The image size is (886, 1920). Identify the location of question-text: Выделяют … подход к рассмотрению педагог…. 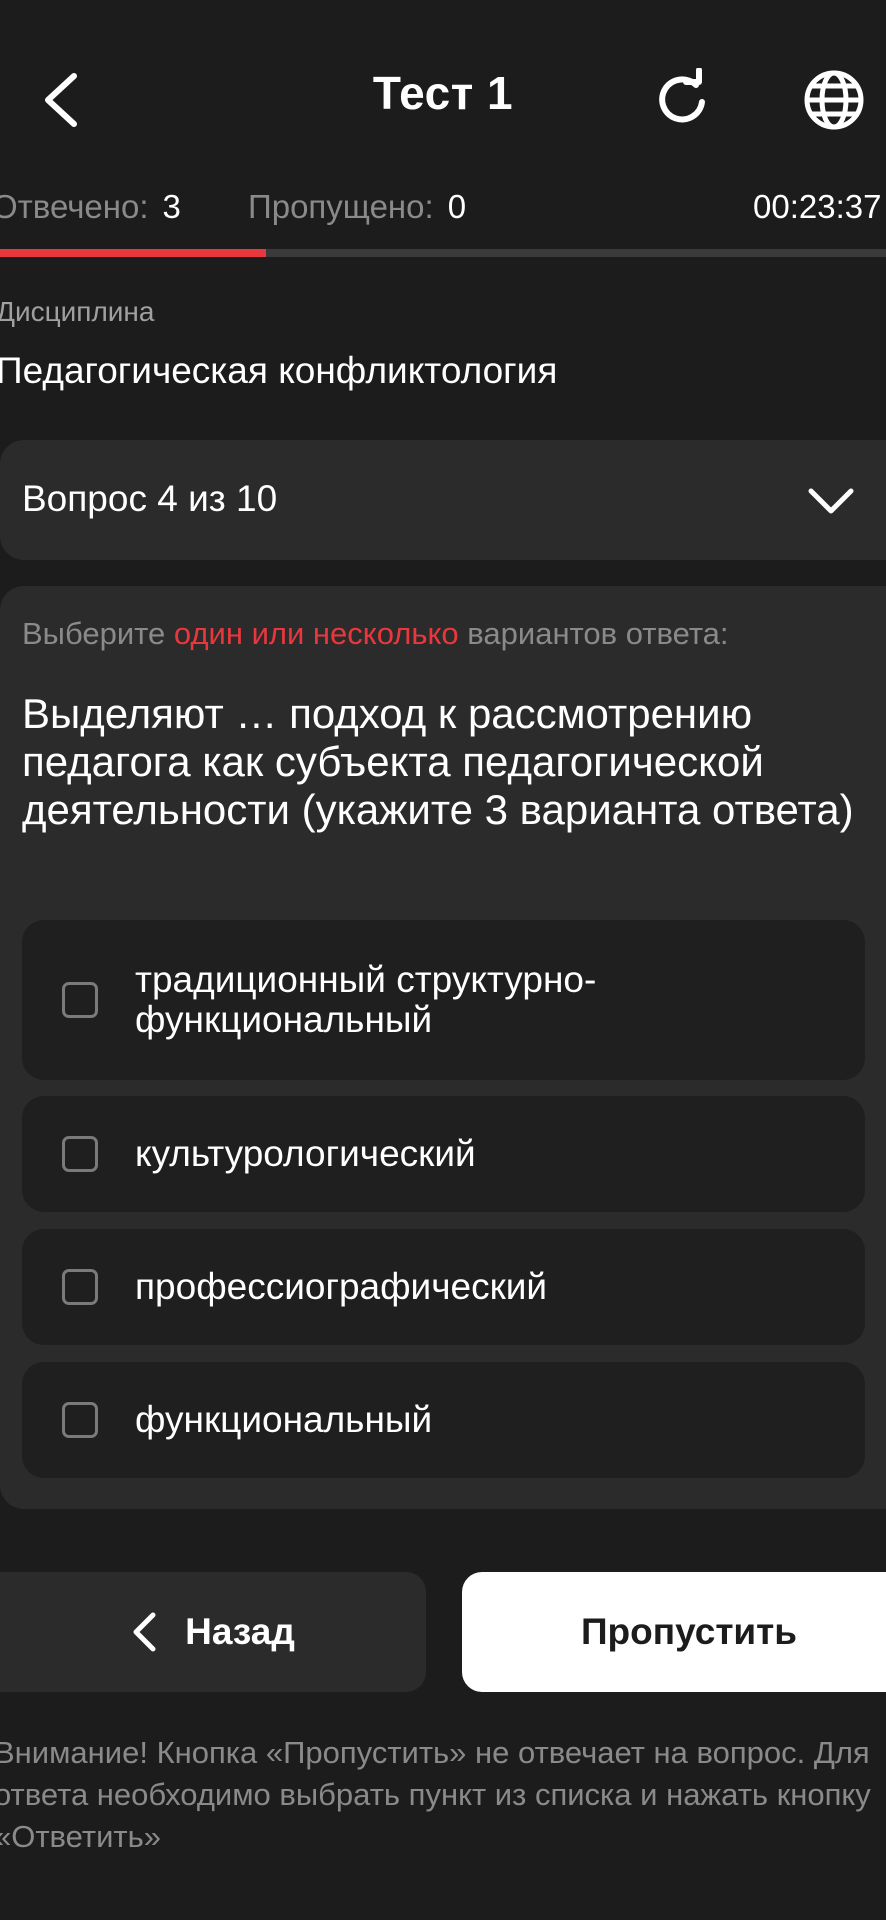
(438, 761).